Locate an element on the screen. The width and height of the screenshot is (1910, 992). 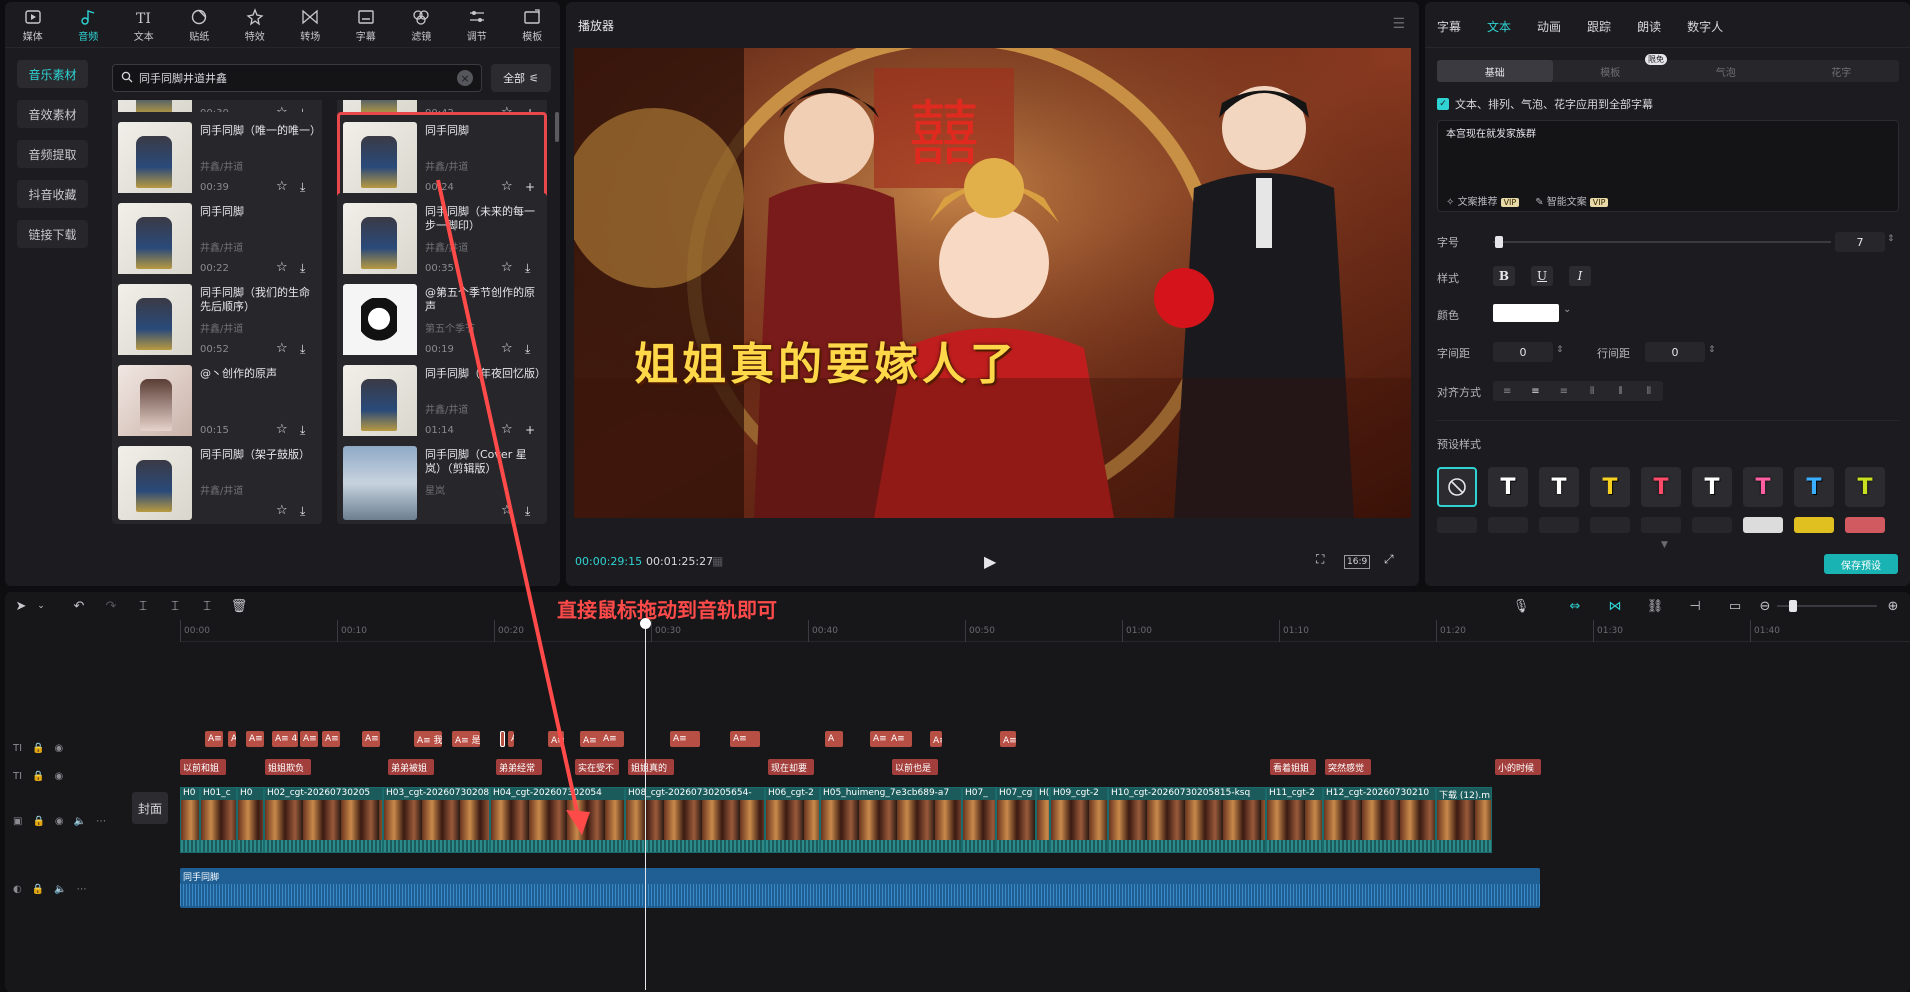
aspect-ratio-button: 16:9 is located at coordinates (1357, 562).